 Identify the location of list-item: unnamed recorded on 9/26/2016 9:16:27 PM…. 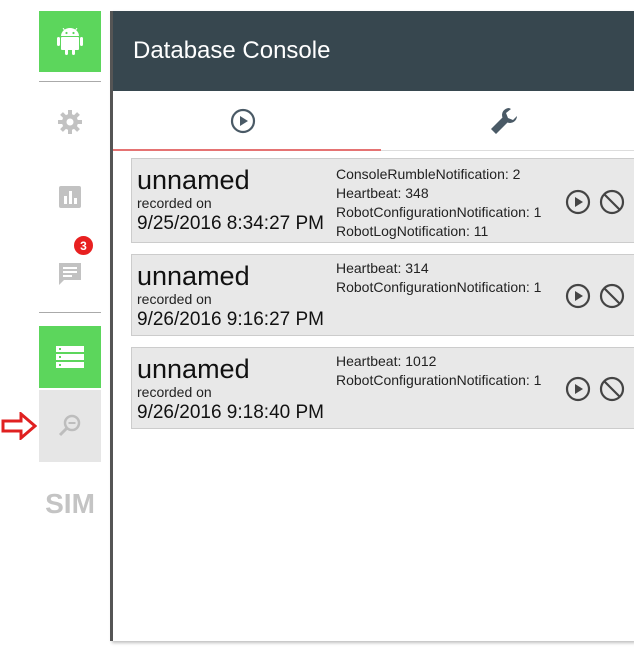
(382, 295).